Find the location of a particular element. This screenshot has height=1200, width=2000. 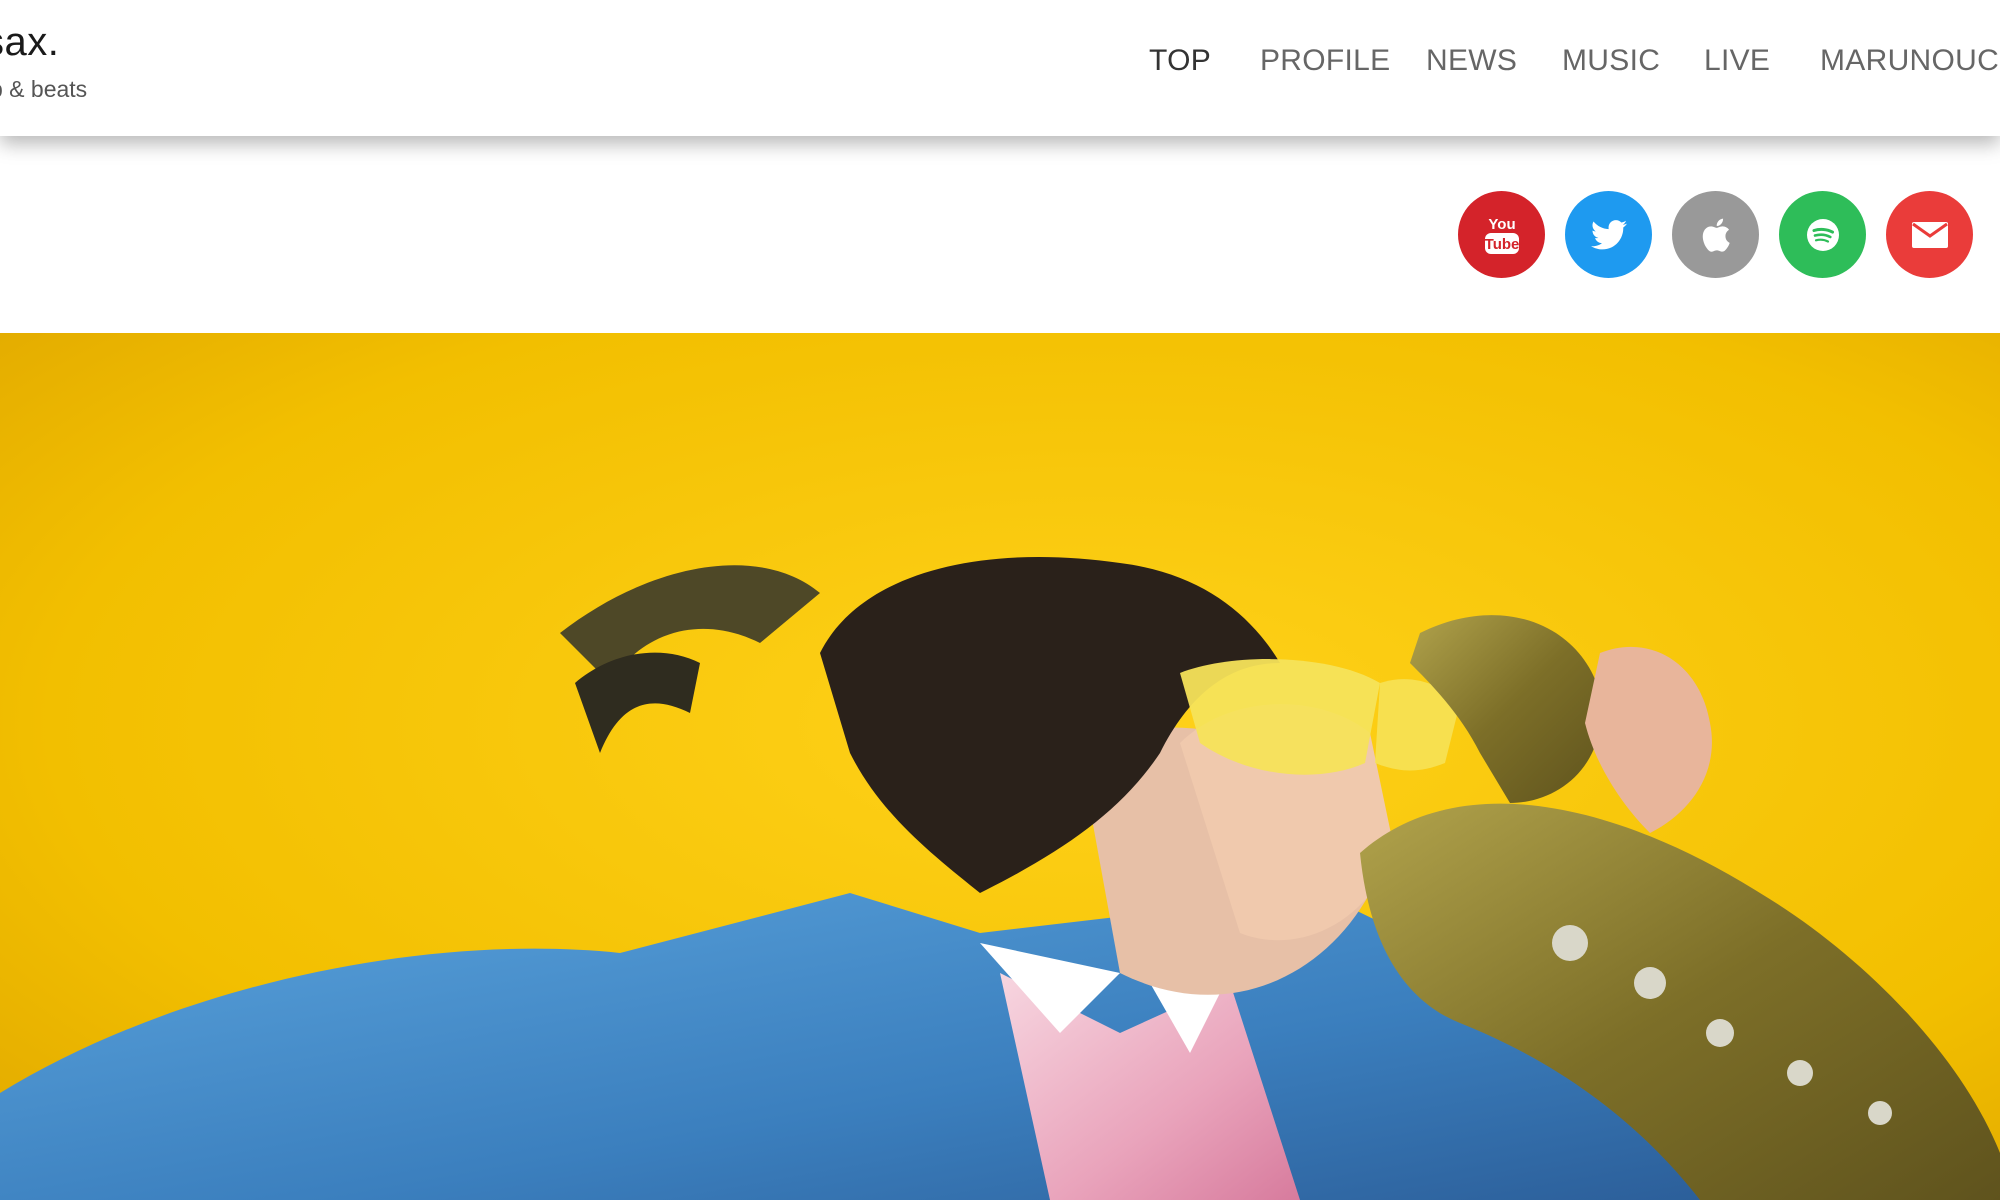

mail-button is located at coordinates (1929, 234).